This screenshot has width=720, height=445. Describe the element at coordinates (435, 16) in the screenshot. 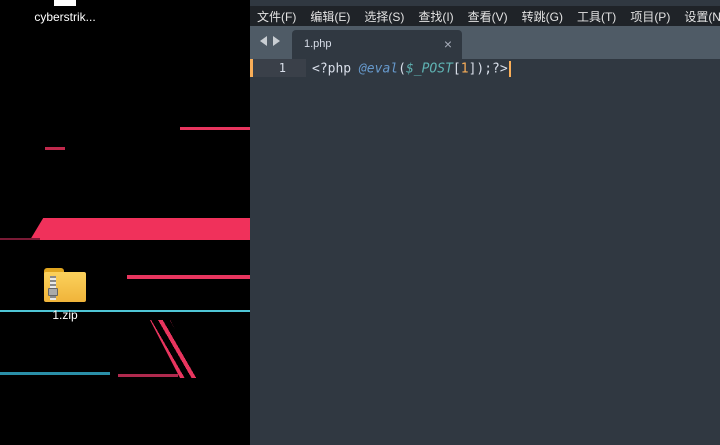

I see `menu-find: 查找(I)` at that location.